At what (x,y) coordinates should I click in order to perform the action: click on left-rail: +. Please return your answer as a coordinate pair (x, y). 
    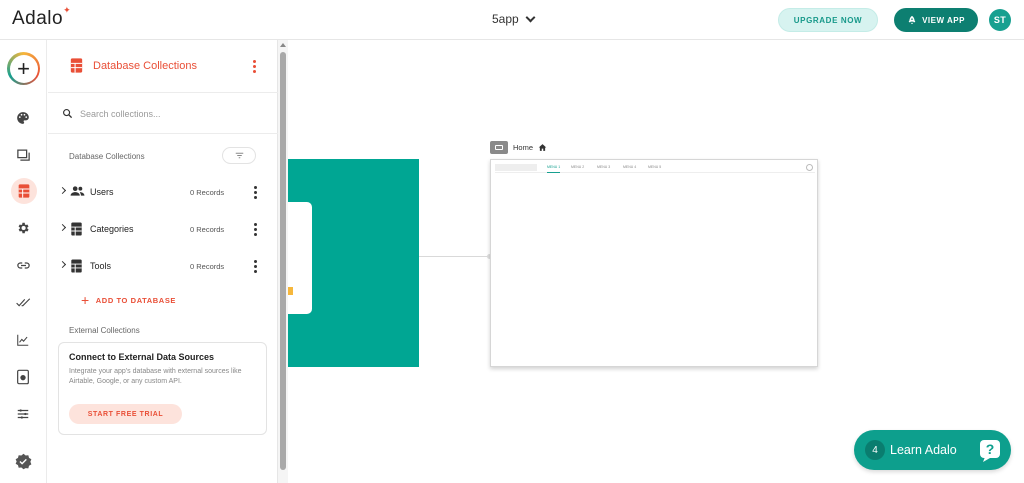
    Looking at the image, I should click on (23, 261).